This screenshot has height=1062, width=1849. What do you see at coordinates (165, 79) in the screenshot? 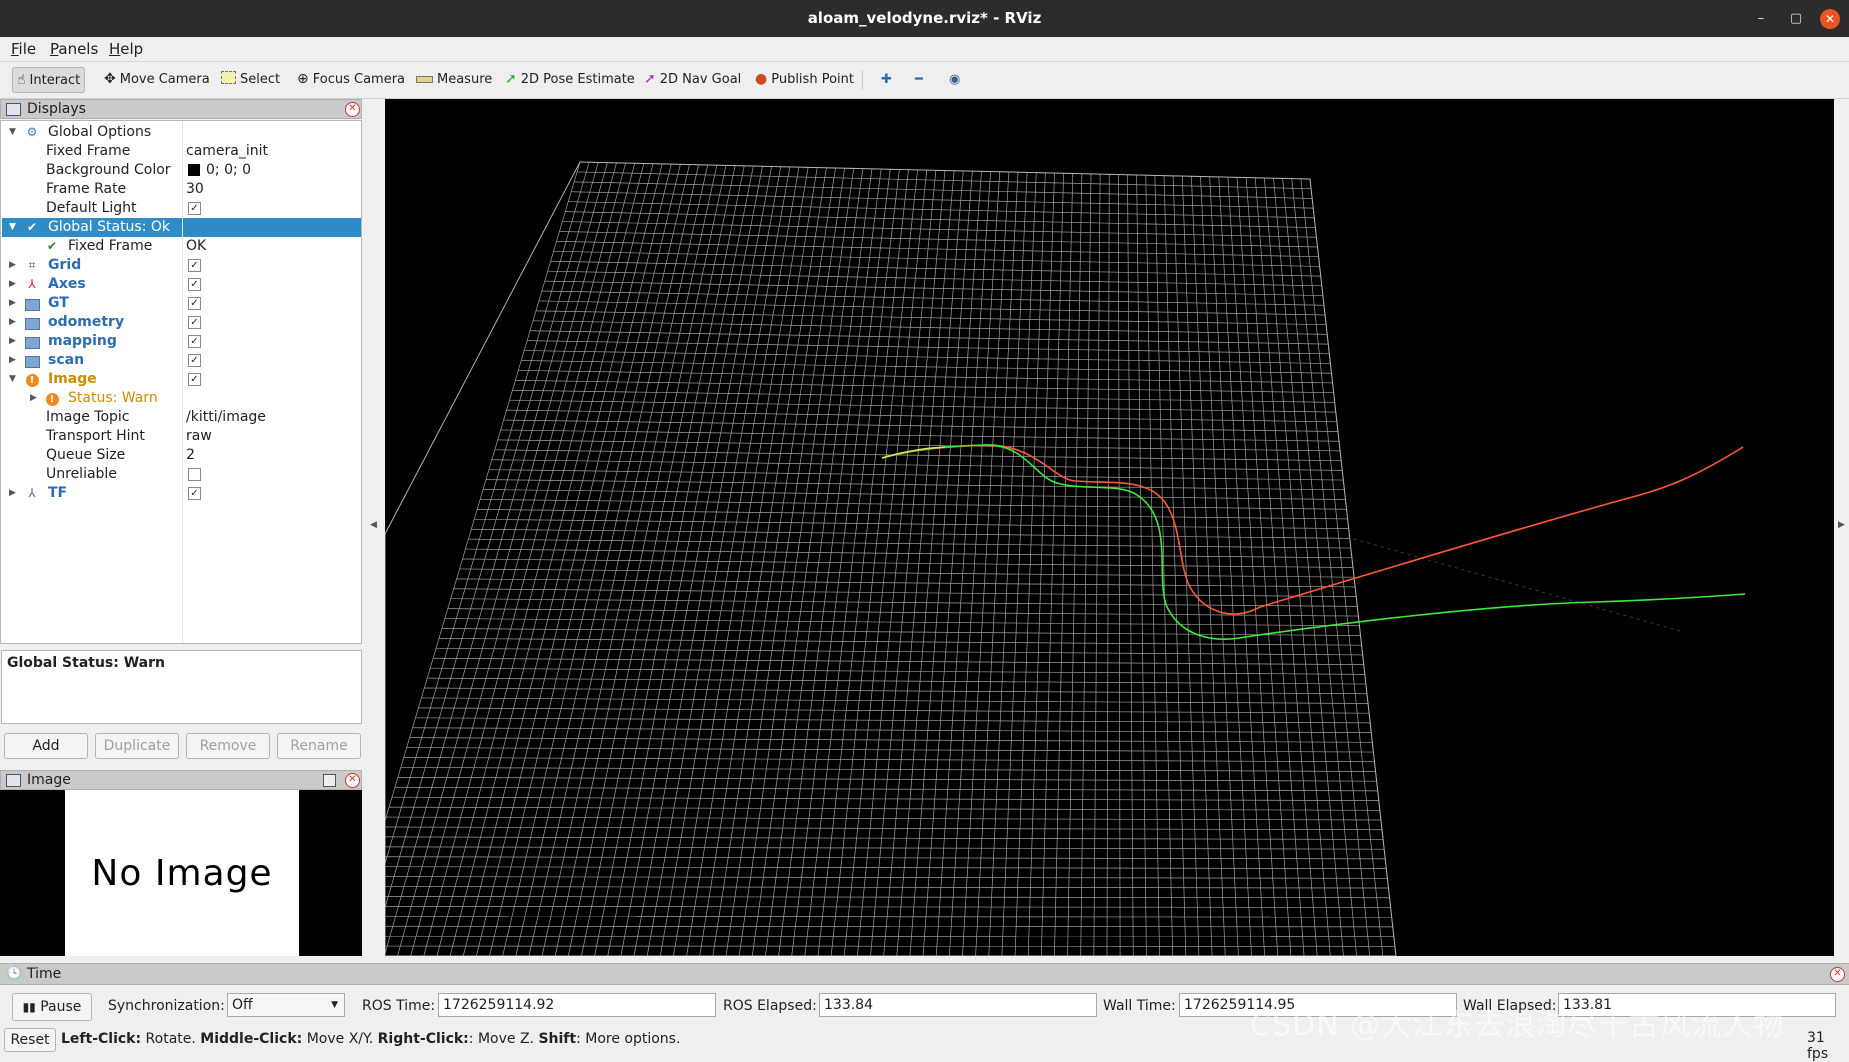
I see `tool-move-camera-label: Move Camera` at bounding box center [165, 79].